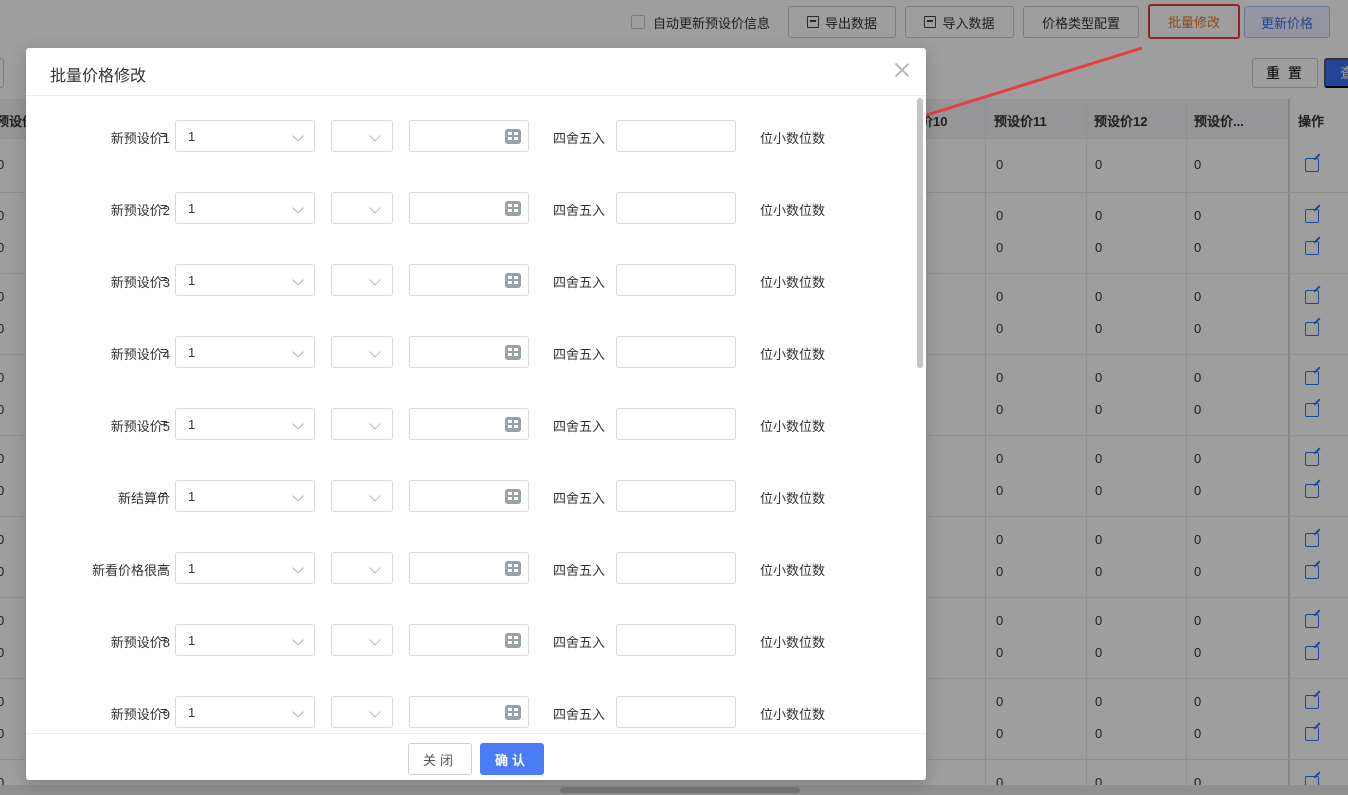  What do you see at coordinates (920, 233) in the screenshot?
I see `dialog-scroll-thumb` at bounding box center [920, 233].